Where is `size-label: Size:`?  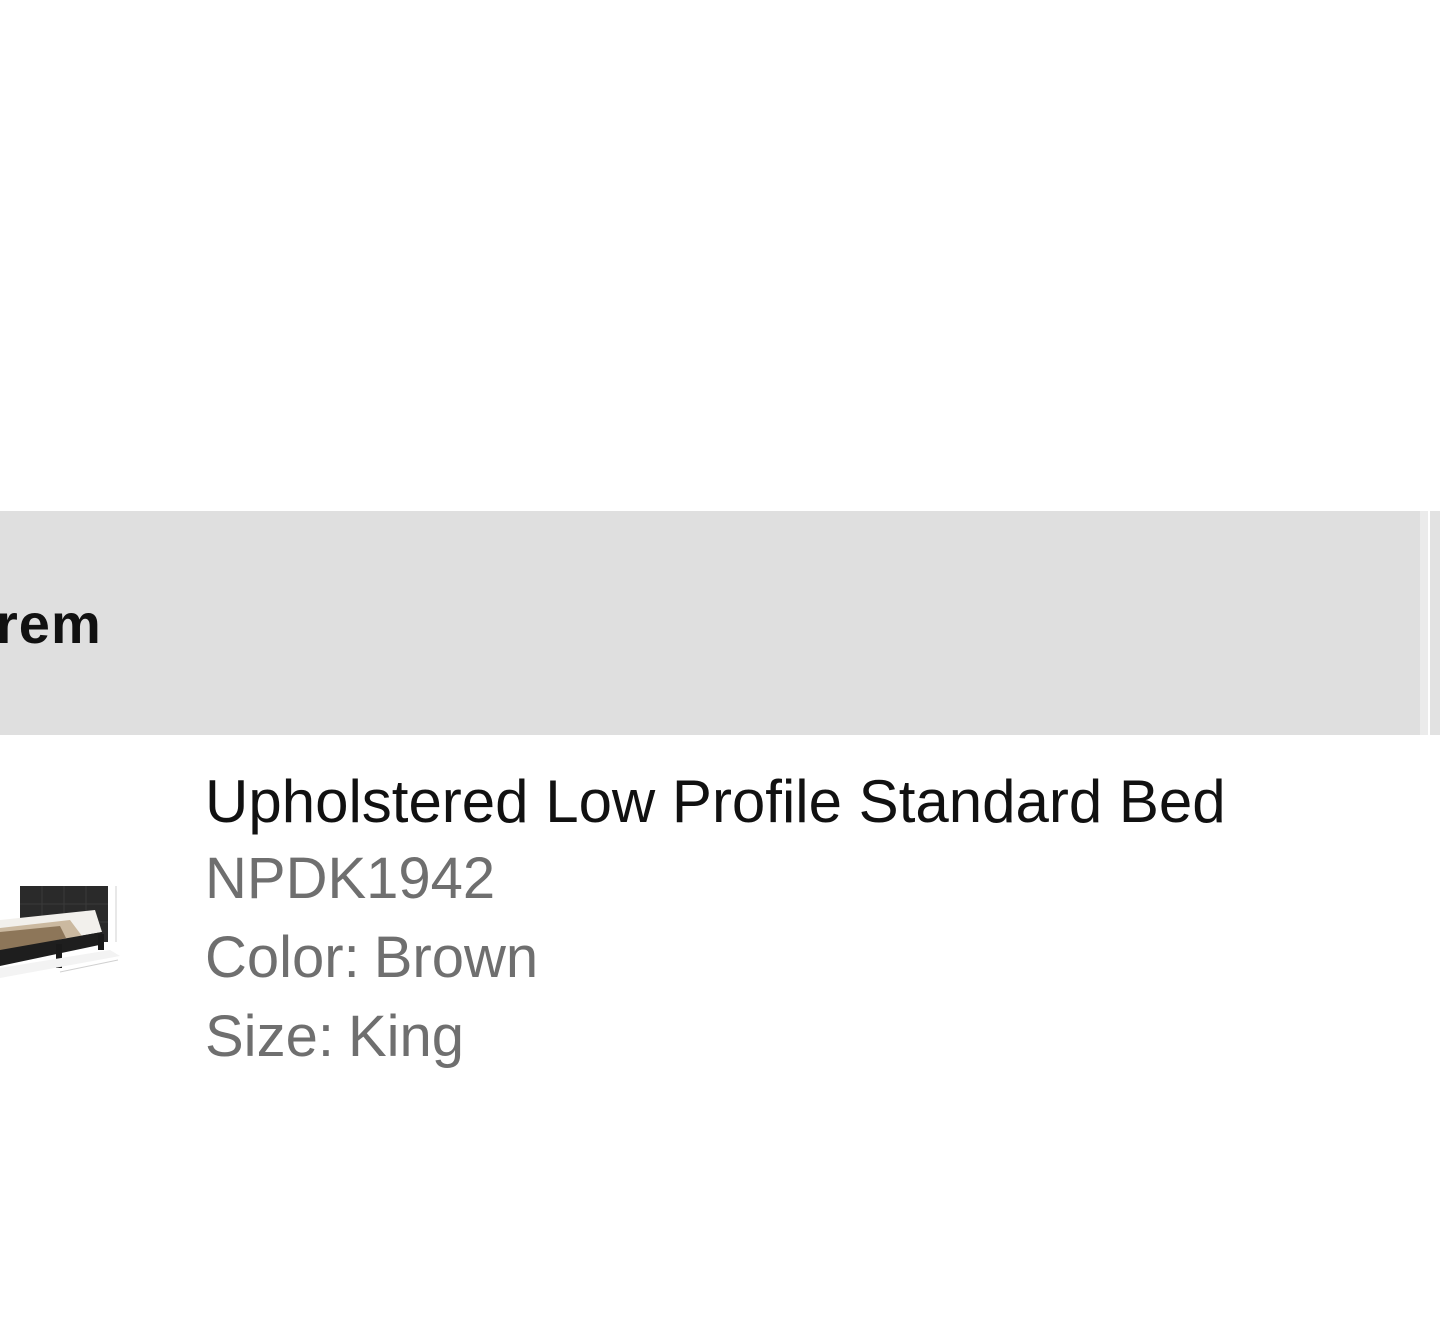
size-label: Size: is located at coordinates (269, 1036).